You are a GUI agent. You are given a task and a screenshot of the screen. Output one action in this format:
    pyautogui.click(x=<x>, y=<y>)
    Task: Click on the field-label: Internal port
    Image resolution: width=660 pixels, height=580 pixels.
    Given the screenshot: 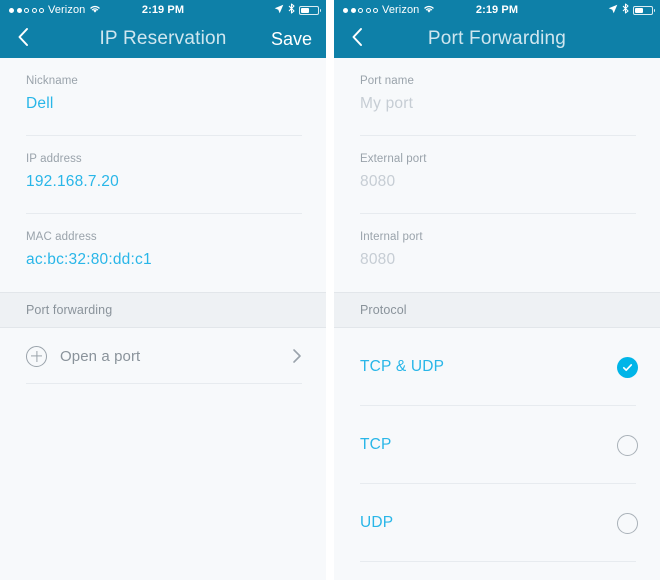 What is the action you would take?
    pyautogui.click(x=391, y=237)
    